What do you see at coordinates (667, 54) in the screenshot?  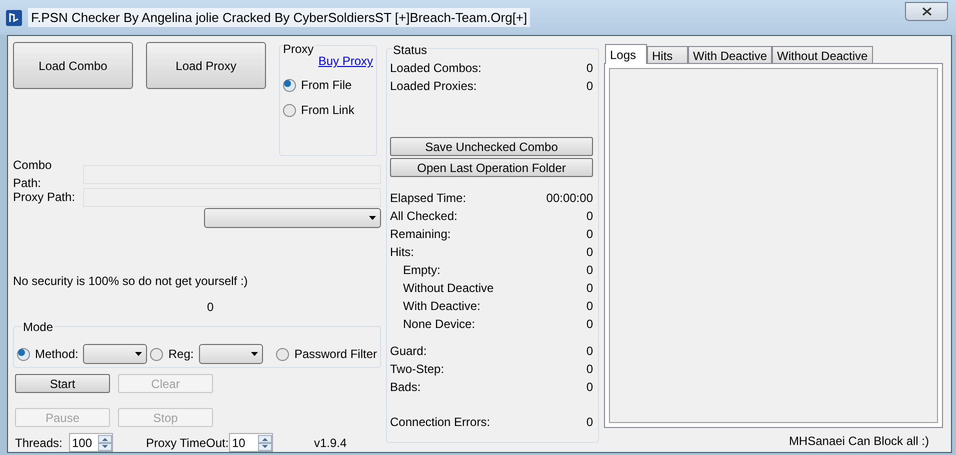 I see `tab: Hits` at bounding box center [667, 54].